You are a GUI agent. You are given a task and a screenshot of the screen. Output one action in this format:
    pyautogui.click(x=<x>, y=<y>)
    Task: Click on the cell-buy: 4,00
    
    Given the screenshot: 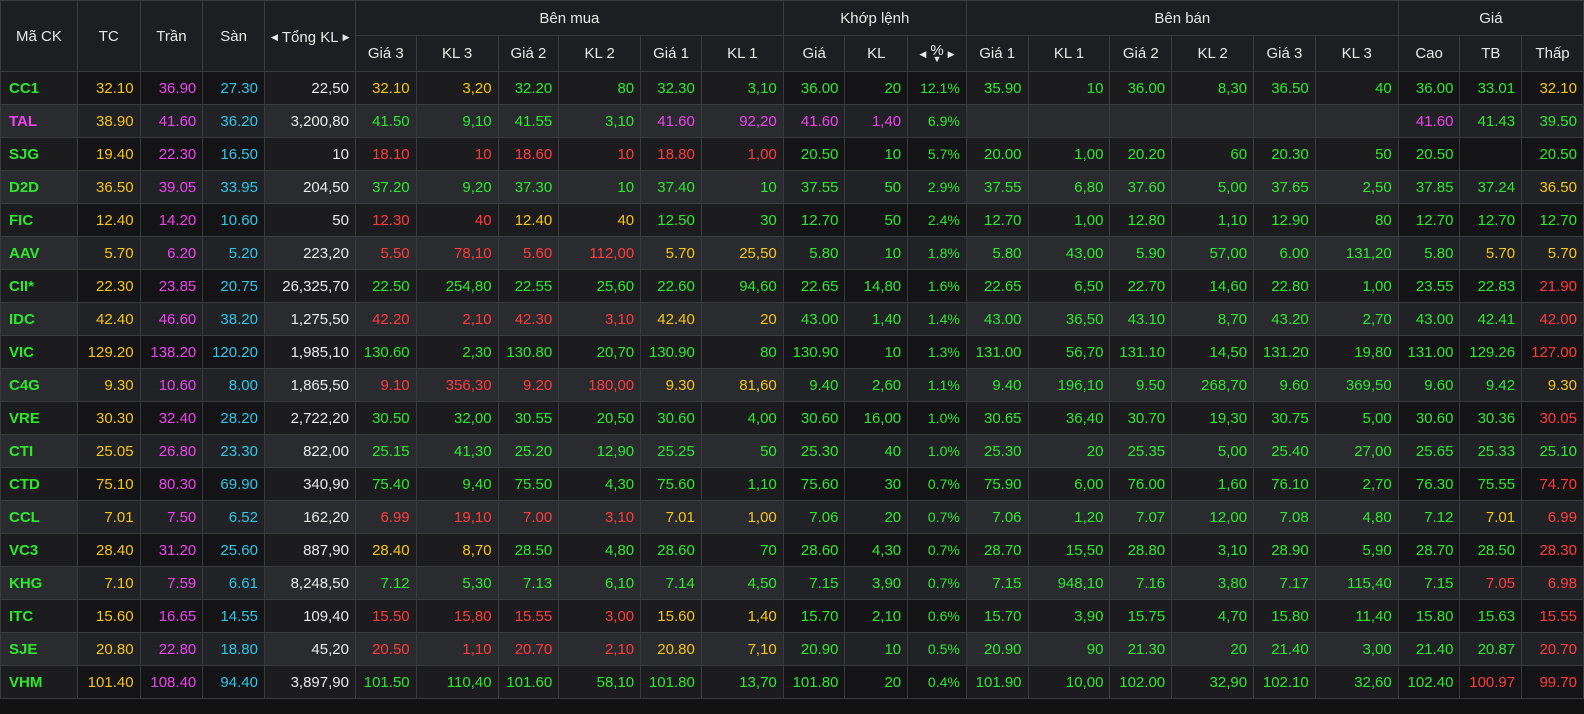 What is the action you would take?
    pyautogui.click(x=742, y=418)
    